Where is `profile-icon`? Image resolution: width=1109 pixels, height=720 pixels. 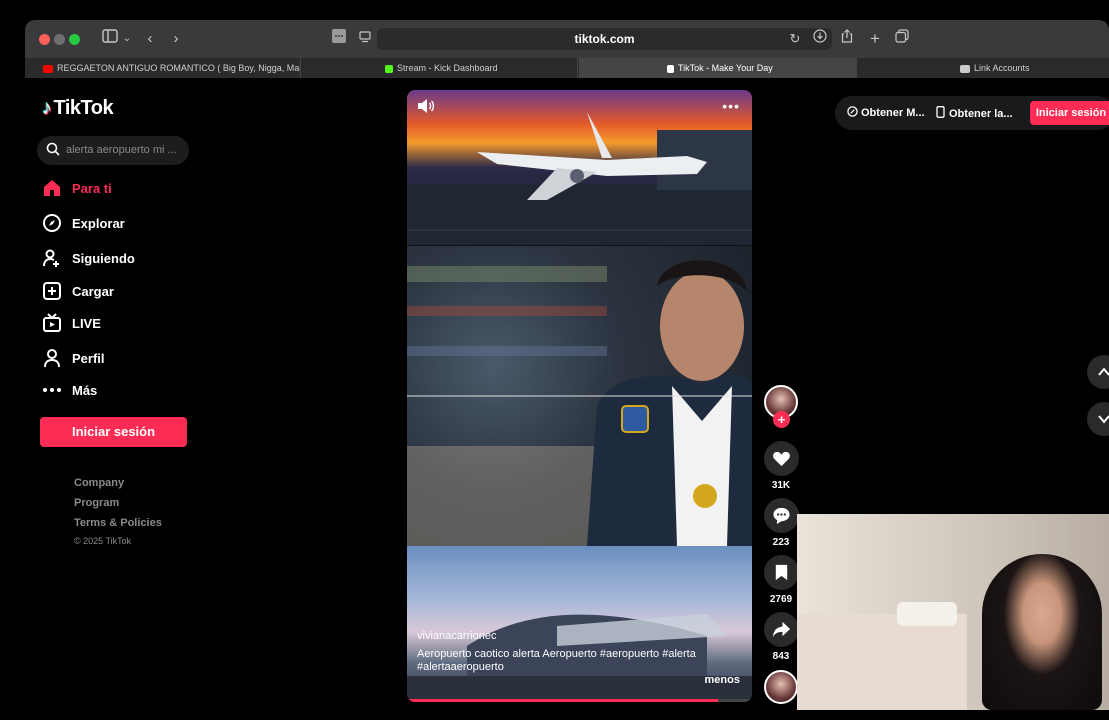 profile-icon is located at coordinates (52, 358).